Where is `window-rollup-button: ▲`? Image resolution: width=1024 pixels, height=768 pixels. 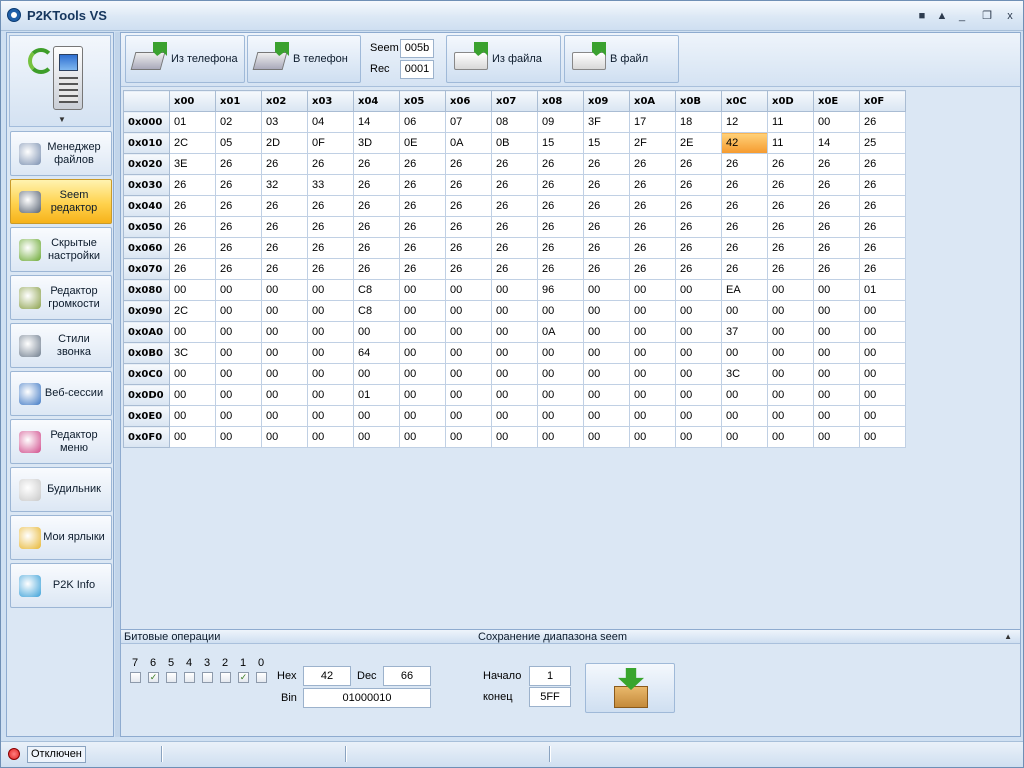
window-rollup-button: ▲ is located at coordinates (942, 16).